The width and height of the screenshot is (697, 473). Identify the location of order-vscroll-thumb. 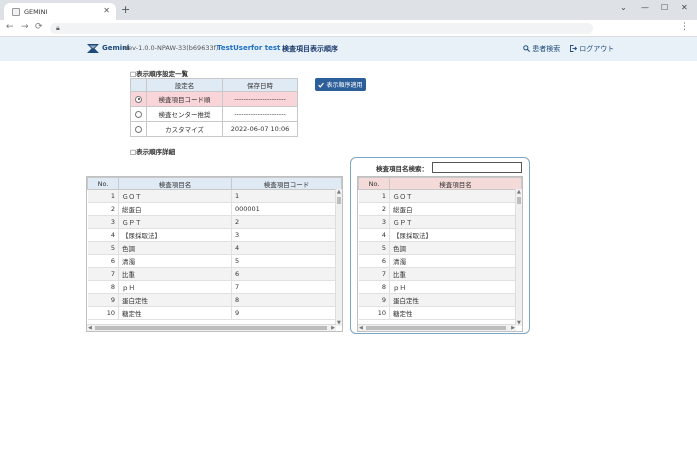
(519, 200).